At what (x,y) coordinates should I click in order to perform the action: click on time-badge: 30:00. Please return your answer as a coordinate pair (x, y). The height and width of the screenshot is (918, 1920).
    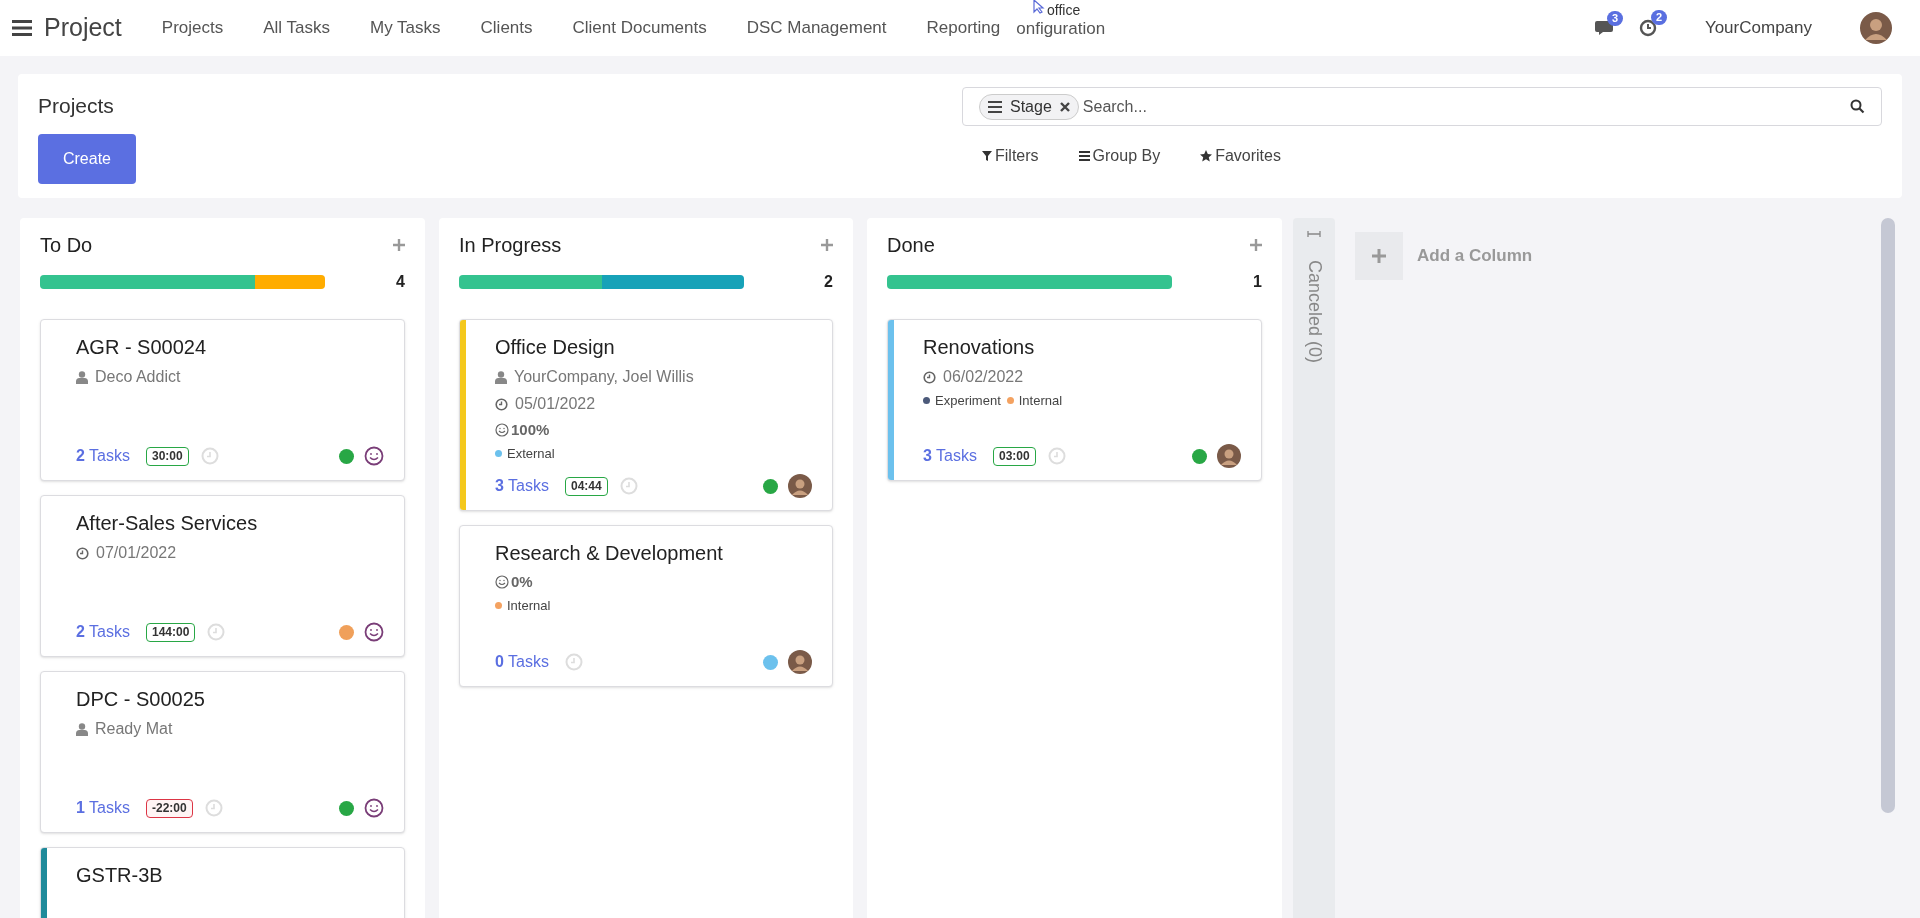
    Looking at the image, I should click on (167, 456).